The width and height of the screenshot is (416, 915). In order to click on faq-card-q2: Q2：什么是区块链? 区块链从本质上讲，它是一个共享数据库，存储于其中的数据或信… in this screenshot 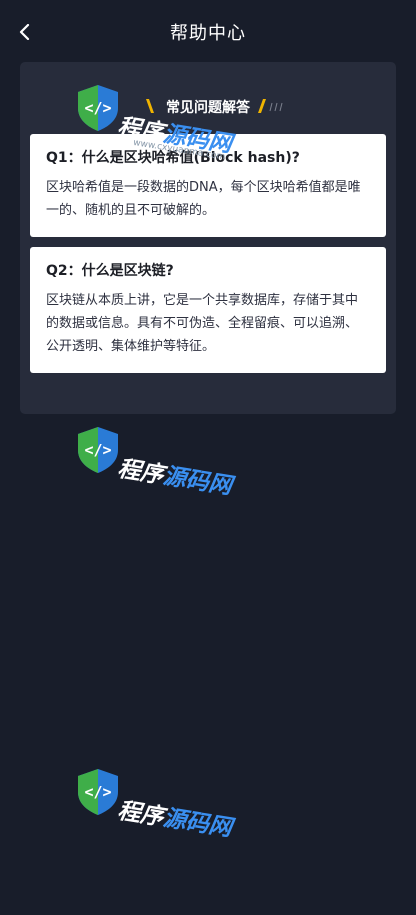, I will do `click(208, 310)`.